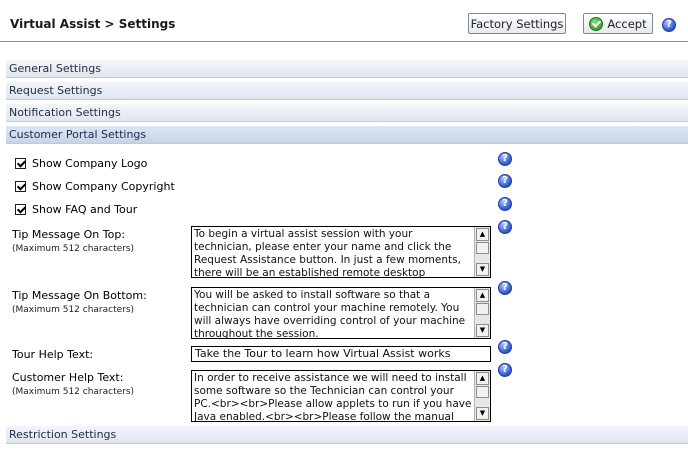 The height and width of the screenshot is (453, 688). What do you see at coordinates (347, 135) in the screenshot?
I see `section-customer-portal-settings: Customer Portal Settings` at bounding box center [347, 135].